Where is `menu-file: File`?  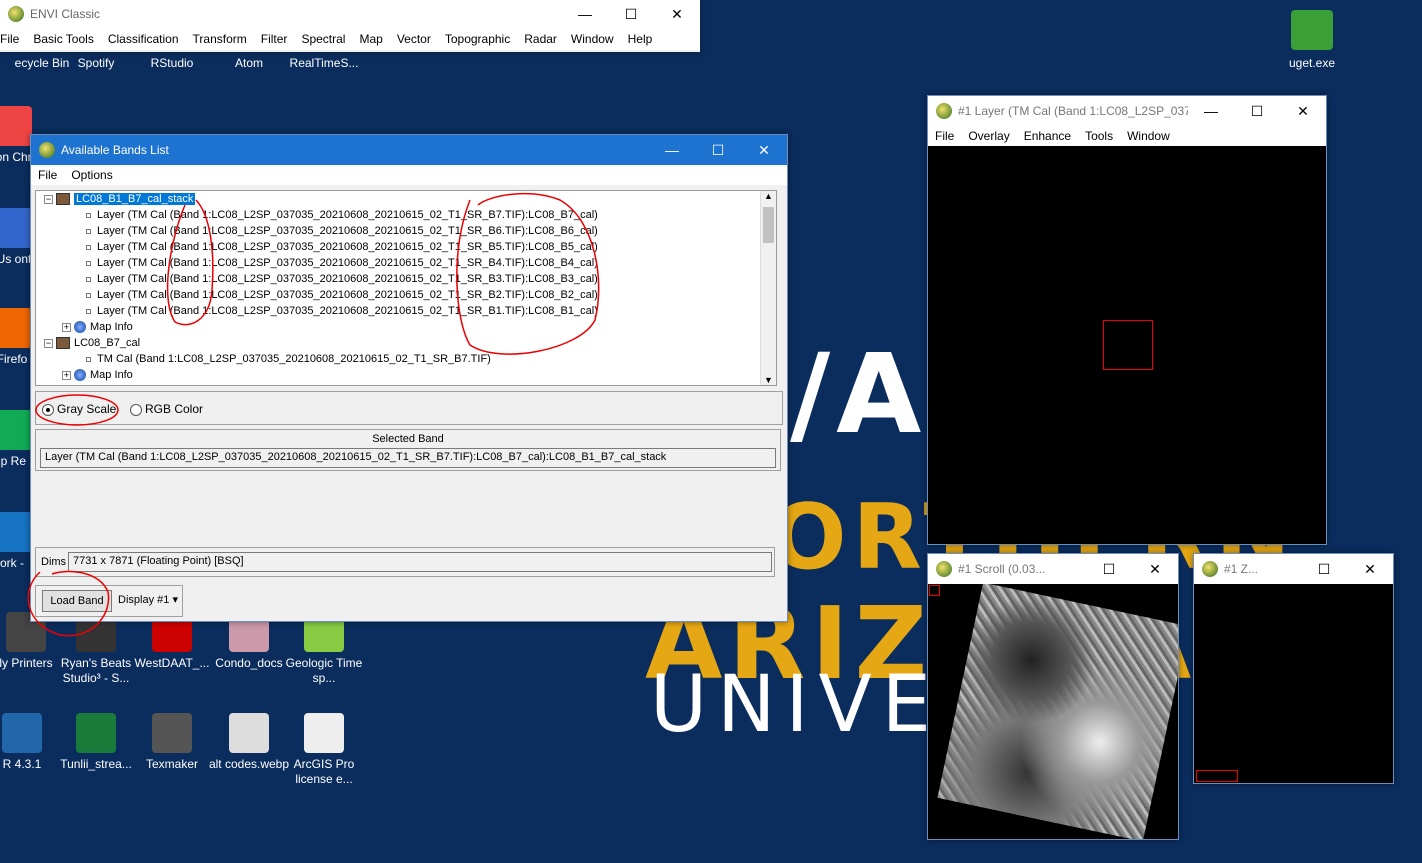 menu-file: File is located at coordinates (47, 175).